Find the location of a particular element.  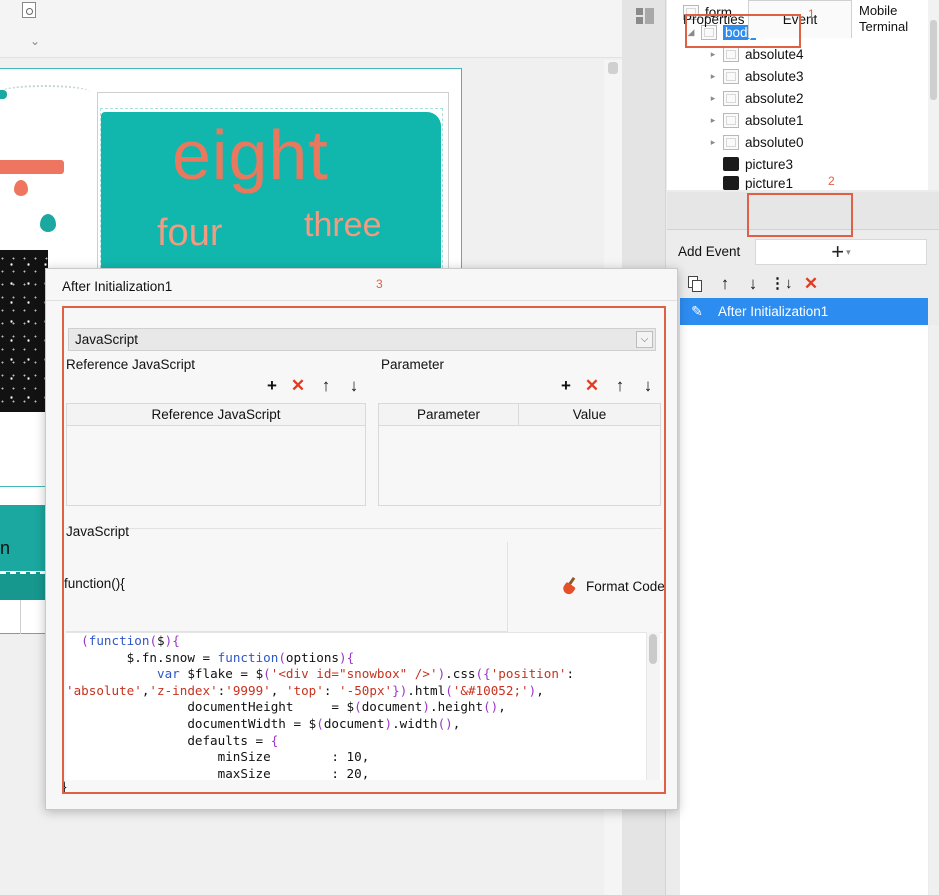

reference-js-section-label: Reference JavaScript is located at coordinates (131, 364).